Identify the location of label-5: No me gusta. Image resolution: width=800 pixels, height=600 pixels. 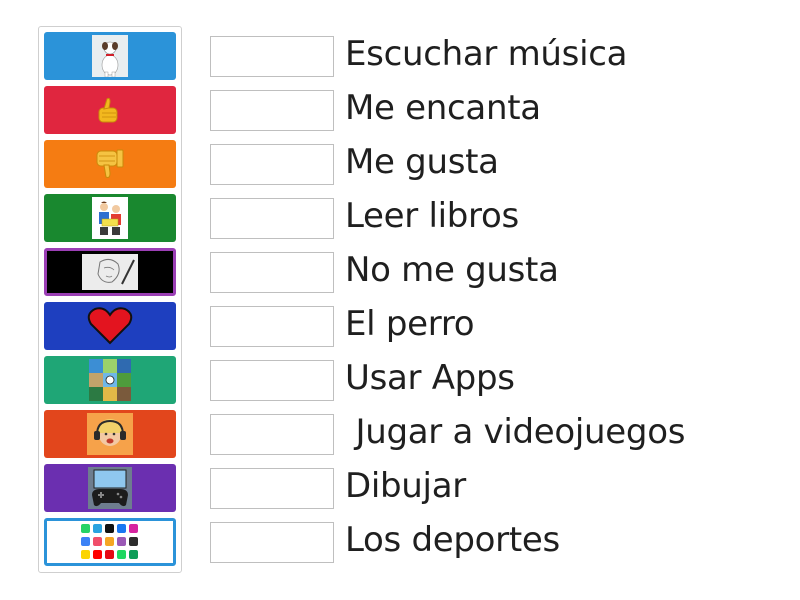
(452, 270).